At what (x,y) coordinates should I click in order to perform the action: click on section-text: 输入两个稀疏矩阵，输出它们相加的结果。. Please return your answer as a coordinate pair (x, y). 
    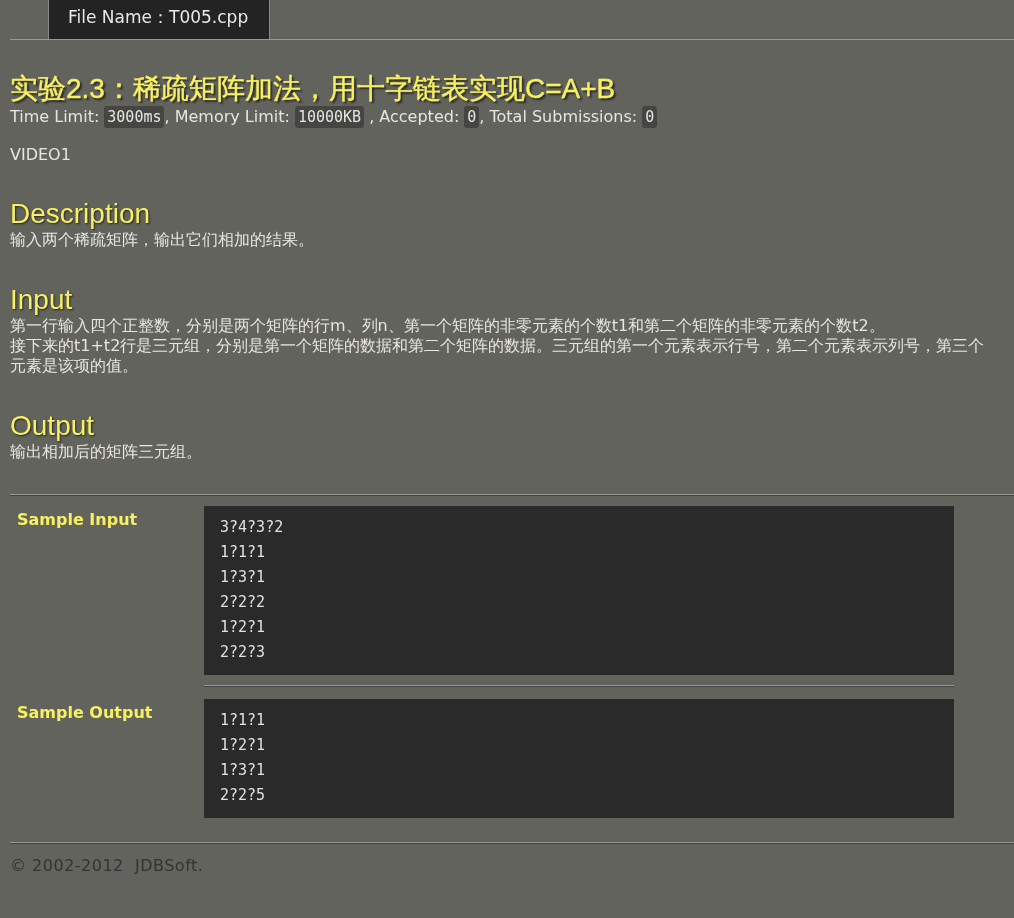
    Looking at the image, I should click on (162, 240).